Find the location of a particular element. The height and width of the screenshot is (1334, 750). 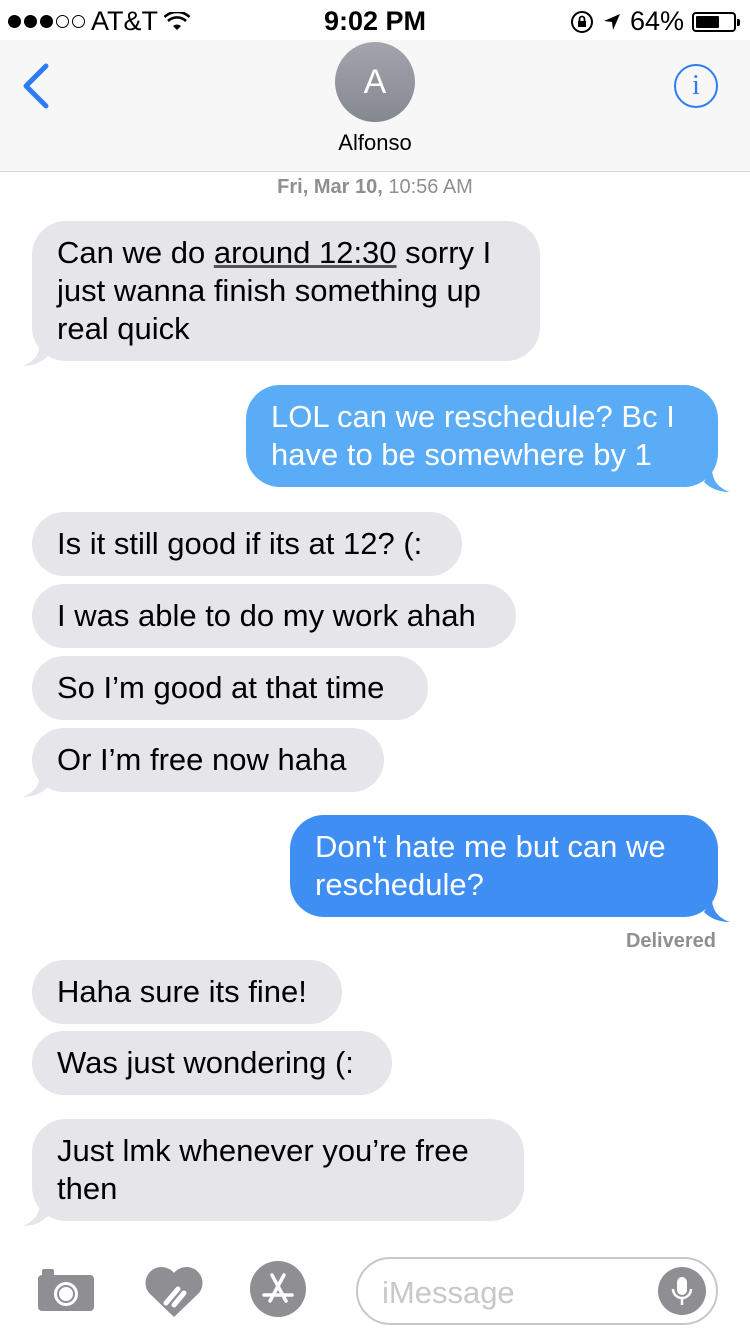

timestamp-time: 10:56 AM is located at coordinates (430, 187).